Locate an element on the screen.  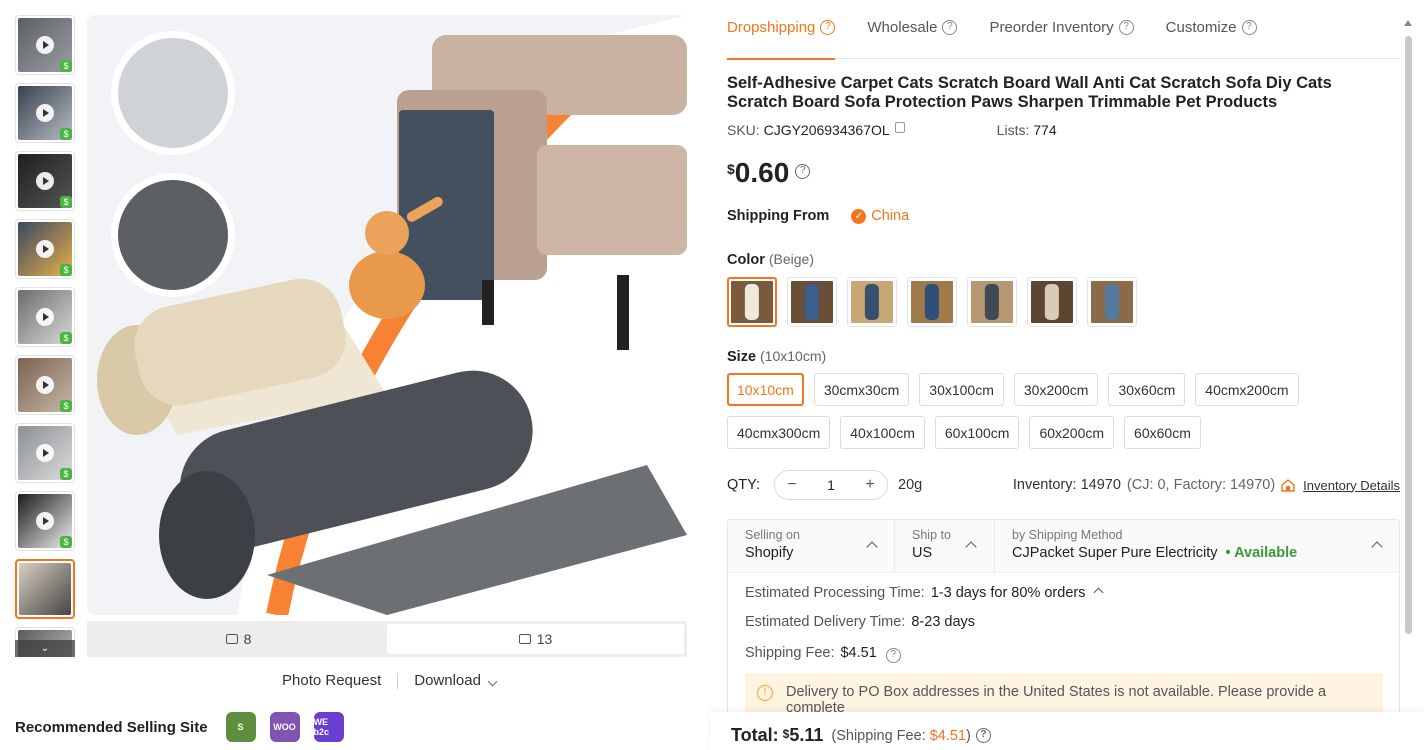
fee-value: $4.51 is located at coordinates (948, 736).